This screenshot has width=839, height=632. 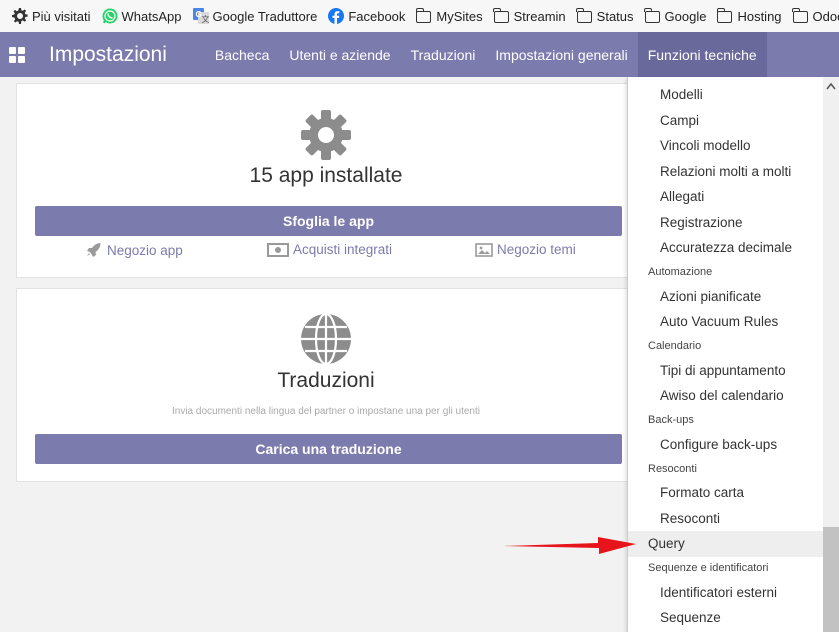 What do you see at coordinates (343, 249) in the screenshot?
I see `in-app-purchases-label: Acquisti integrati` at bounding box center [343, 249].